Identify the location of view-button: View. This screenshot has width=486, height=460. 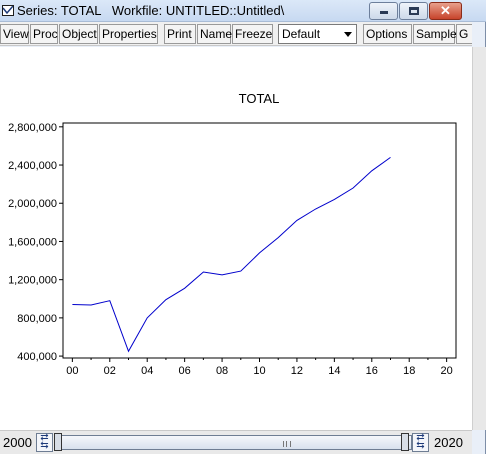
(14, 34).